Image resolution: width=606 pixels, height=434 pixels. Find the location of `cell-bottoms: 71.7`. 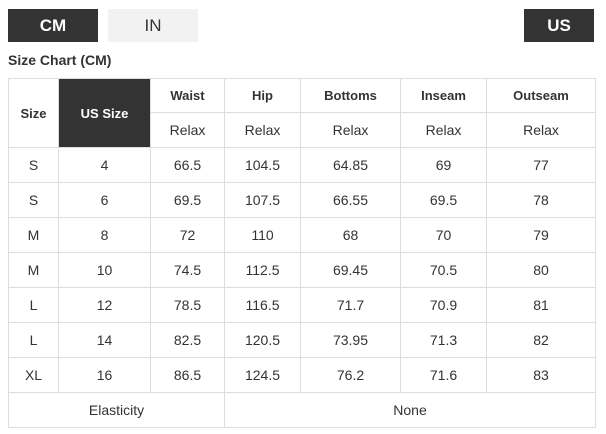

cell-bottoms: 71.7 is located at coordinates (350, 305).